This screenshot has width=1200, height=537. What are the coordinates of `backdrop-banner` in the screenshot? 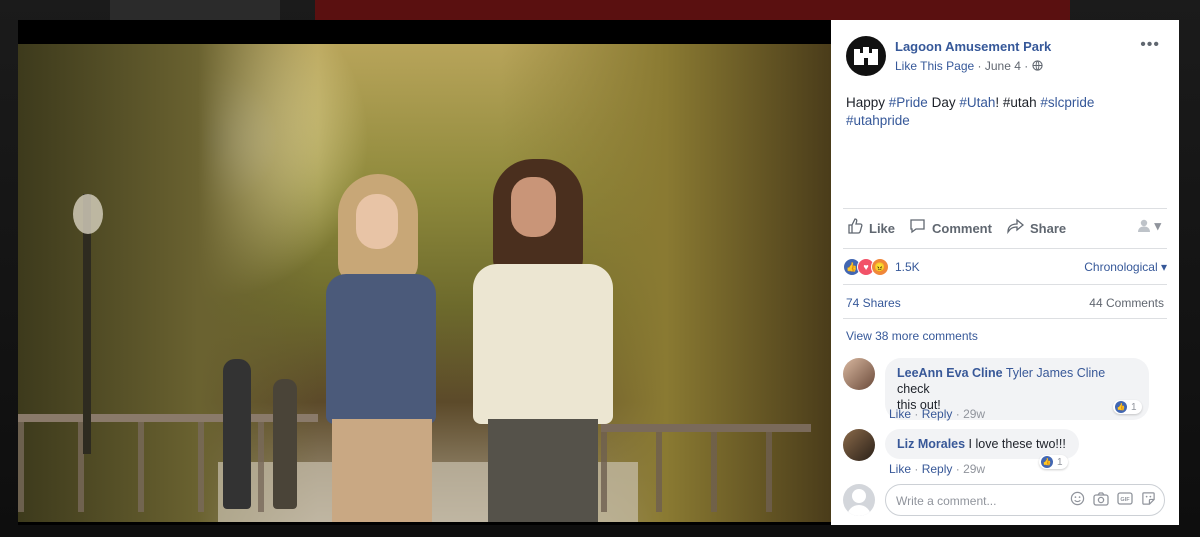 It's located at (692, 10).